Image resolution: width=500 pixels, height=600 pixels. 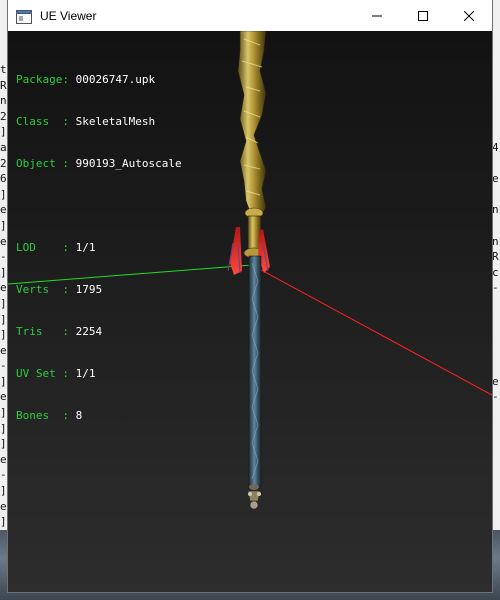 What do you see at coordinates (115, 121) in the screenshot?
I see `info-class-value: SkeletalMesh` at bounding box center [115, 121].